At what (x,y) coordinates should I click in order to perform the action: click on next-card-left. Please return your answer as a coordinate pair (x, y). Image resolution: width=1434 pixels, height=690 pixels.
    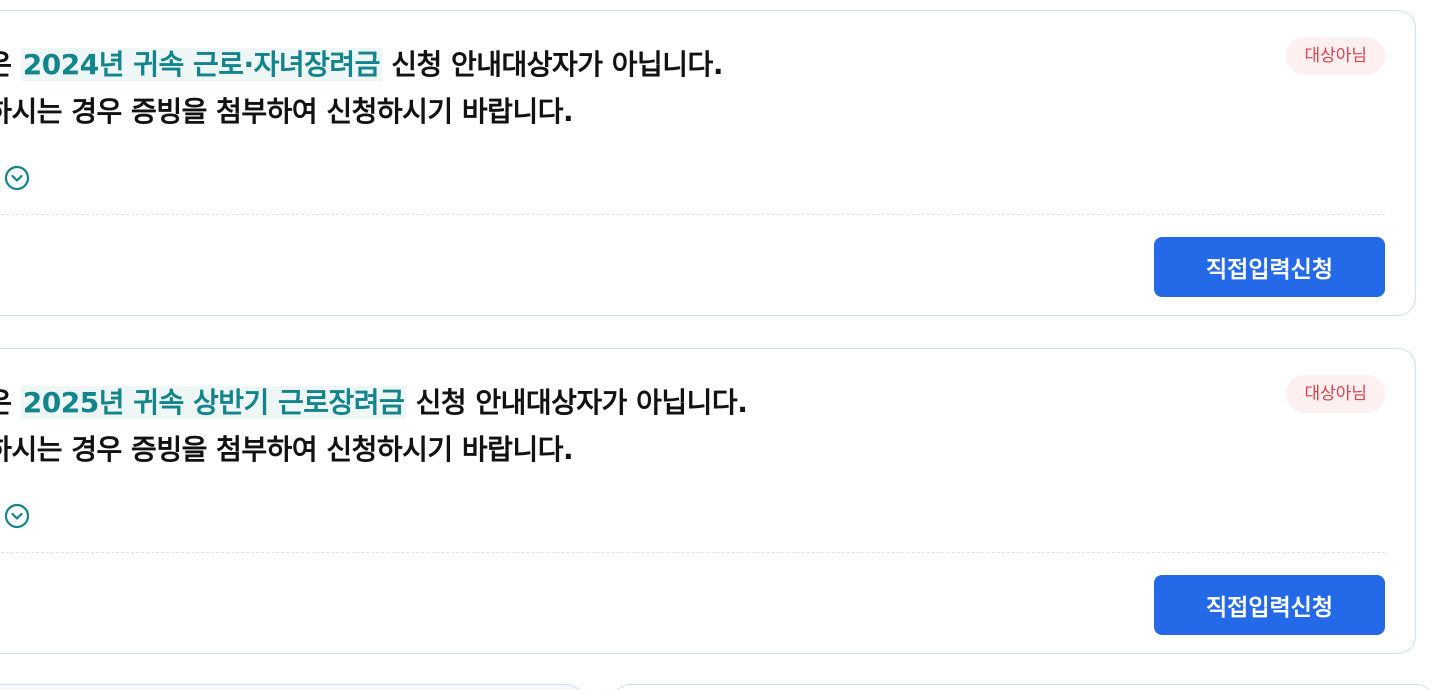
    Looking at the image, I should click on (292, 687).